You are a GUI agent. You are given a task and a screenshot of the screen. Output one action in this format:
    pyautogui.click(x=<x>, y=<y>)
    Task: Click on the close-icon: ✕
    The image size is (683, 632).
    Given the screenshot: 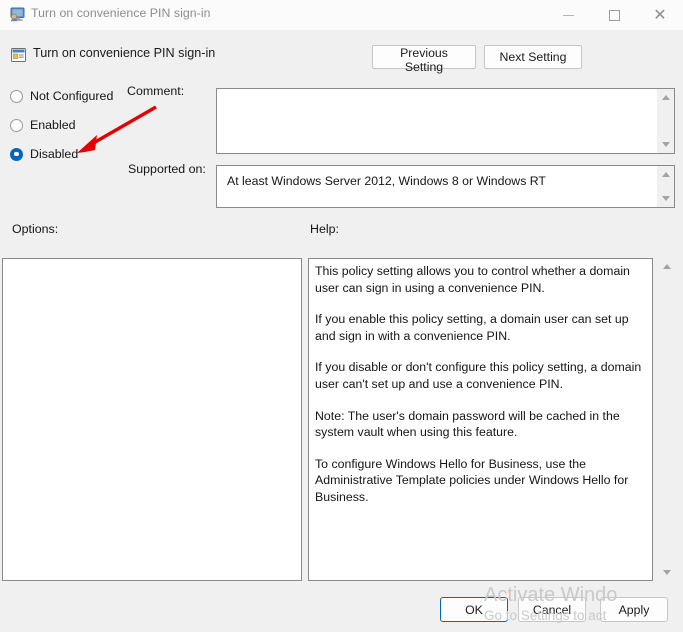 What is the action you would take?
    pyautogui.click(x=660, y=14)
    